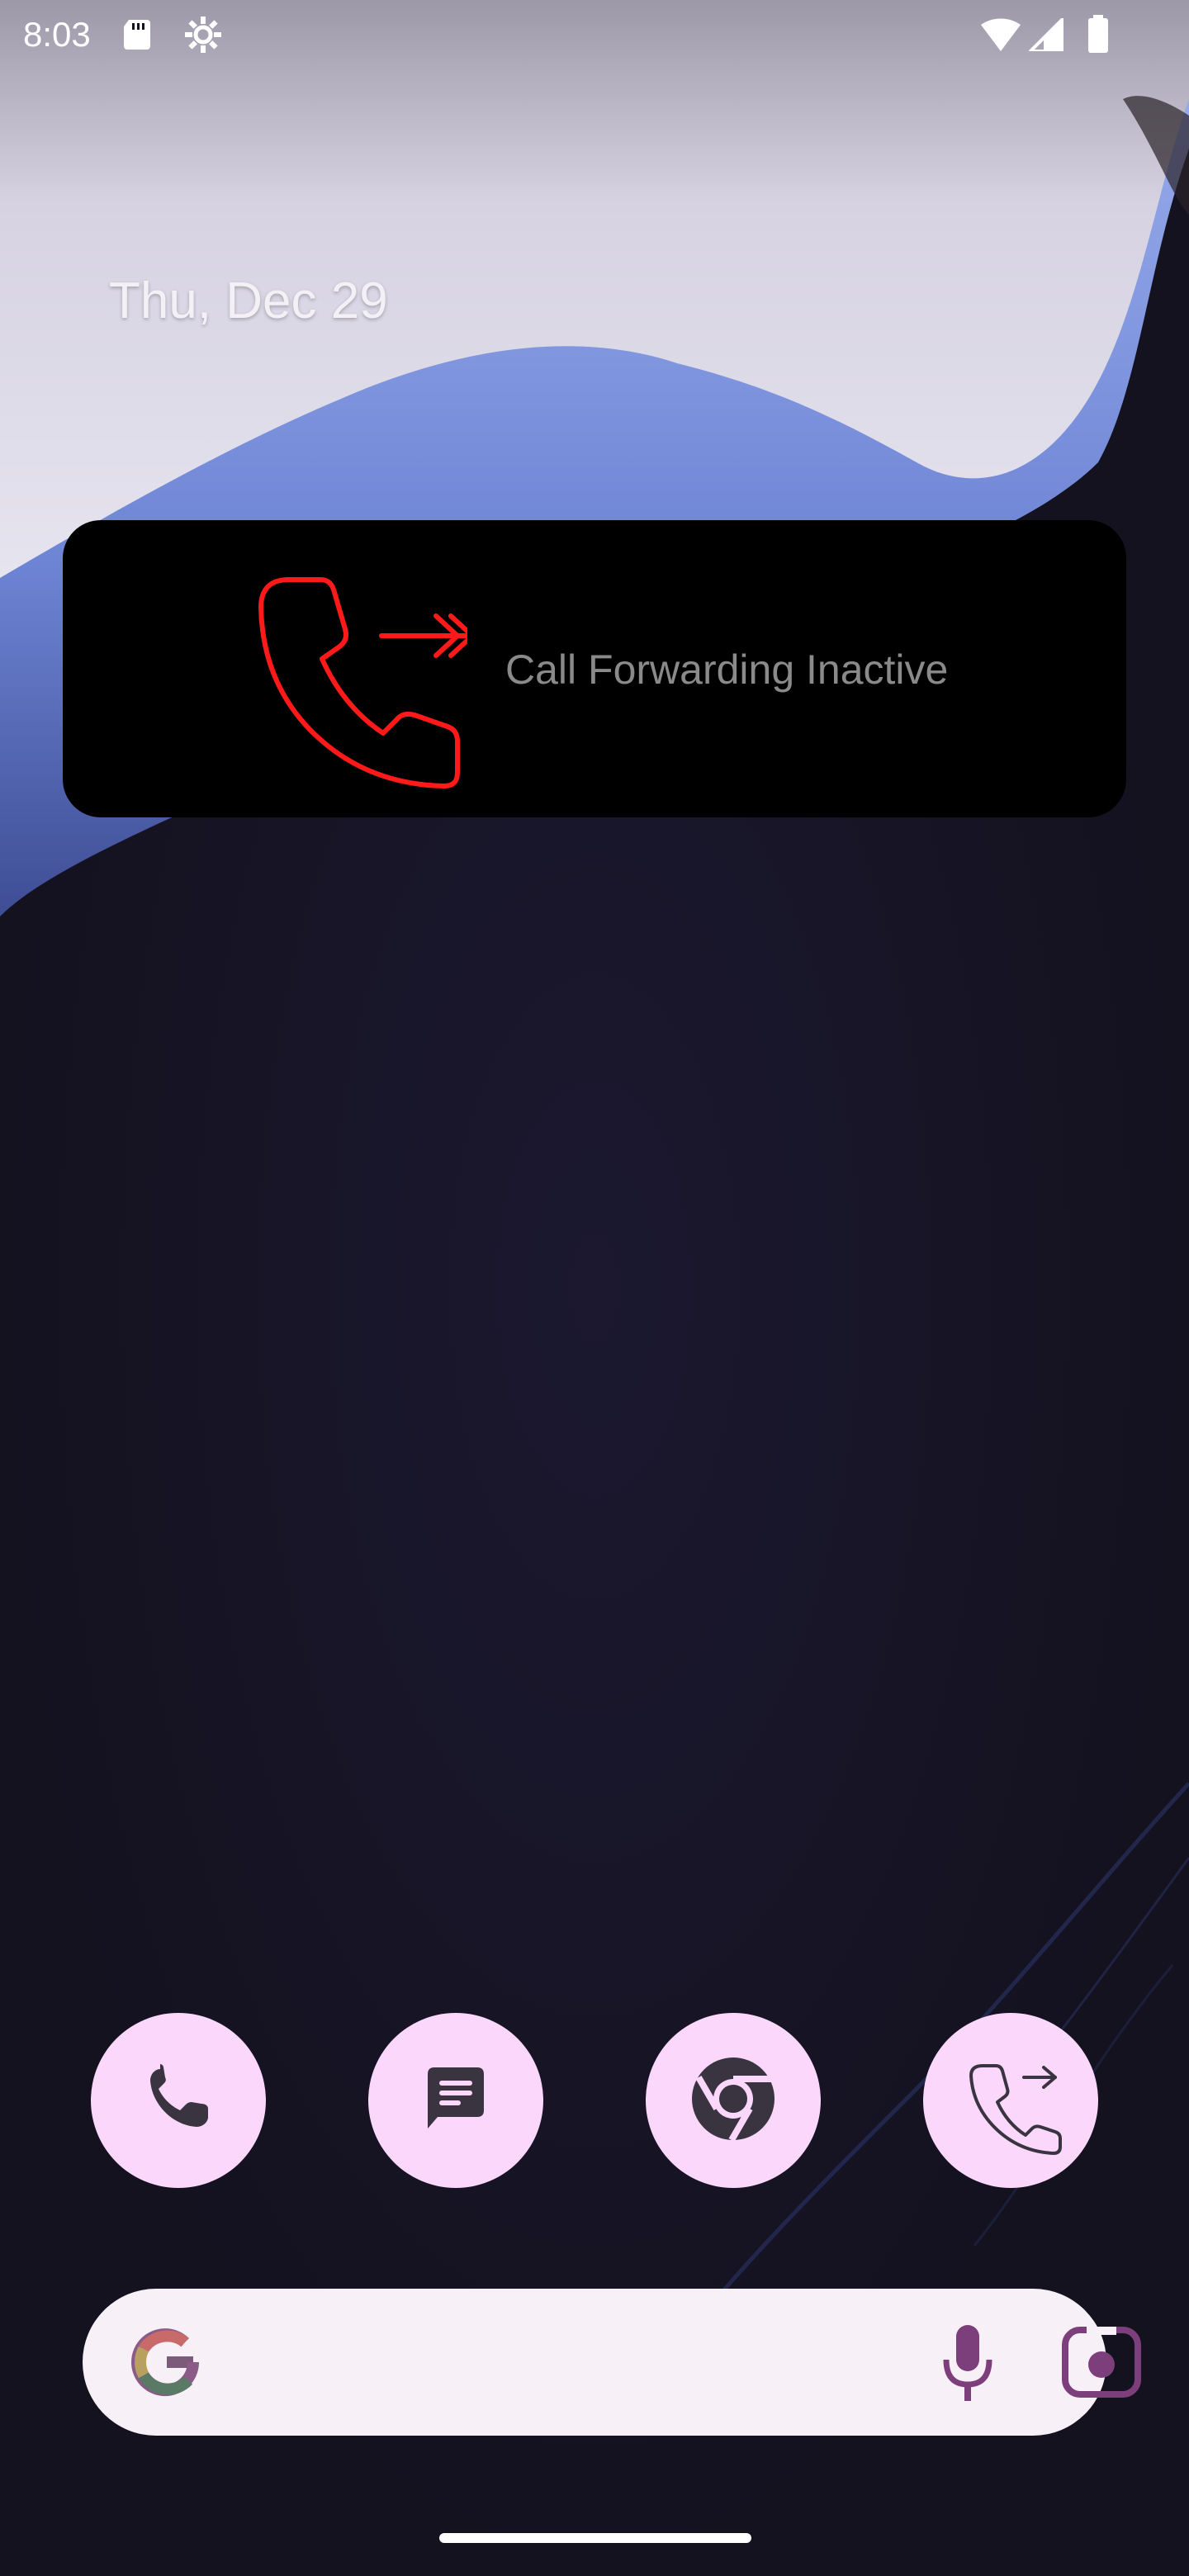  I want to click on sd-card-icon, so click(137, 36).